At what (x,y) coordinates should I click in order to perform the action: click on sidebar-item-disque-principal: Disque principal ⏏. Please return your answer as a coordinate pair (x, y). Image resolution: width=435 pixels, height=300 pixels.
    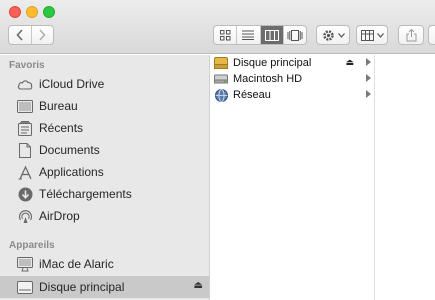
    Looking at the image, I should click on (104, 287).